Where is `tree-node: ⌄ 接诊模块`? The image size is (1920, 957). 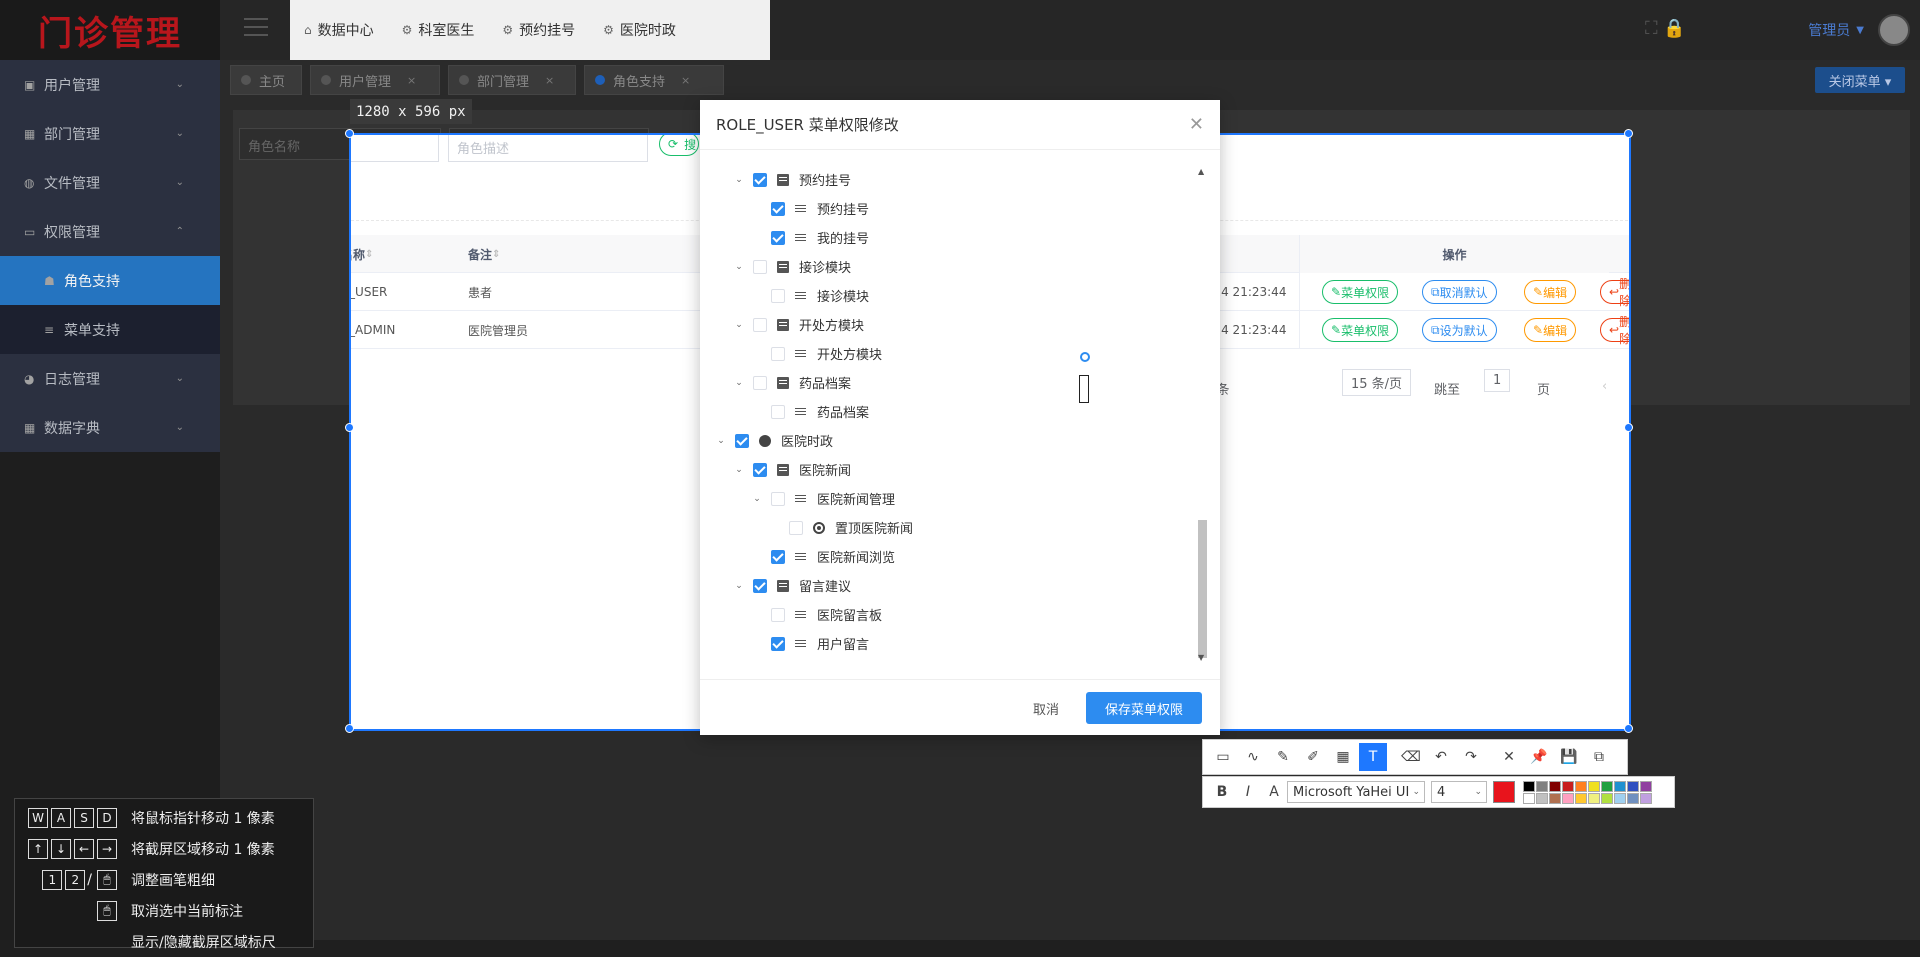 tree-node: ⌄ 接诊模块 is located at coordinates (792, 266).